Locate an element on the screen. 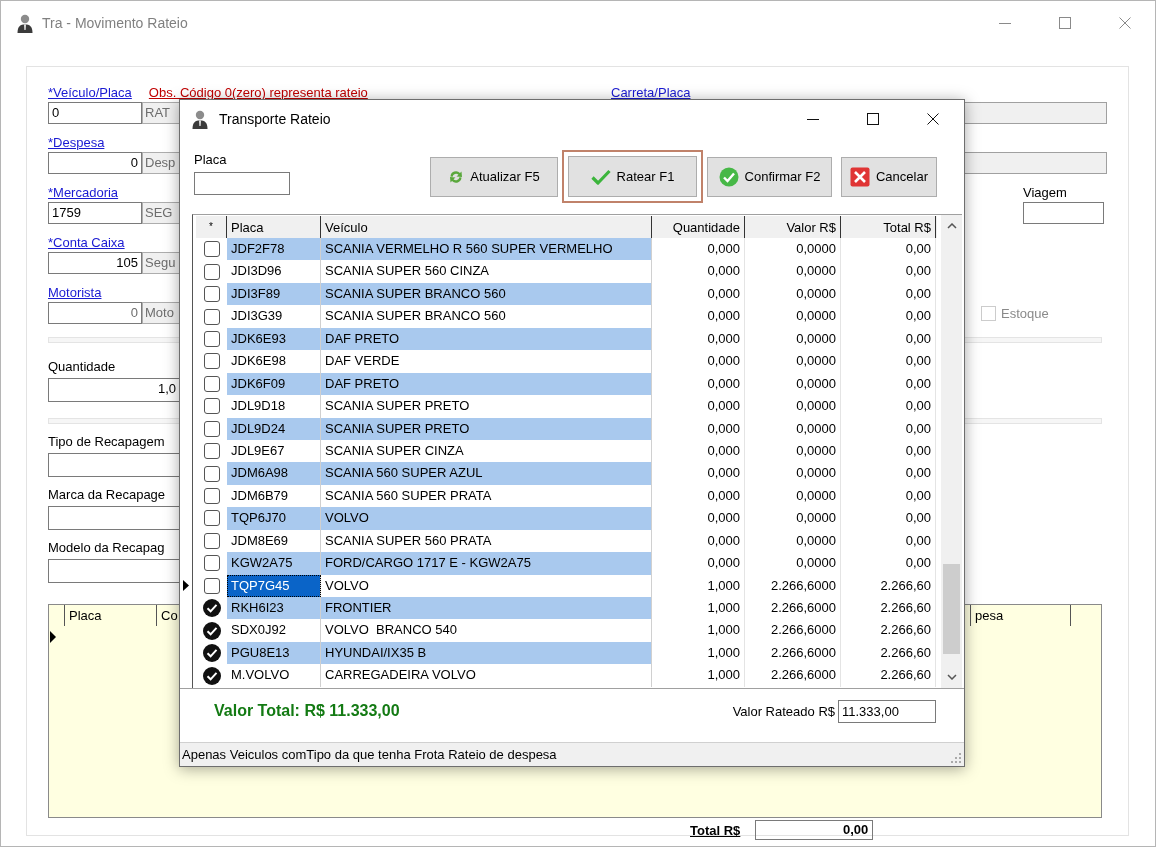 The height and width of the screenshot is (847, 1156). resize-grip-icon is located at coordinates (956, 758).